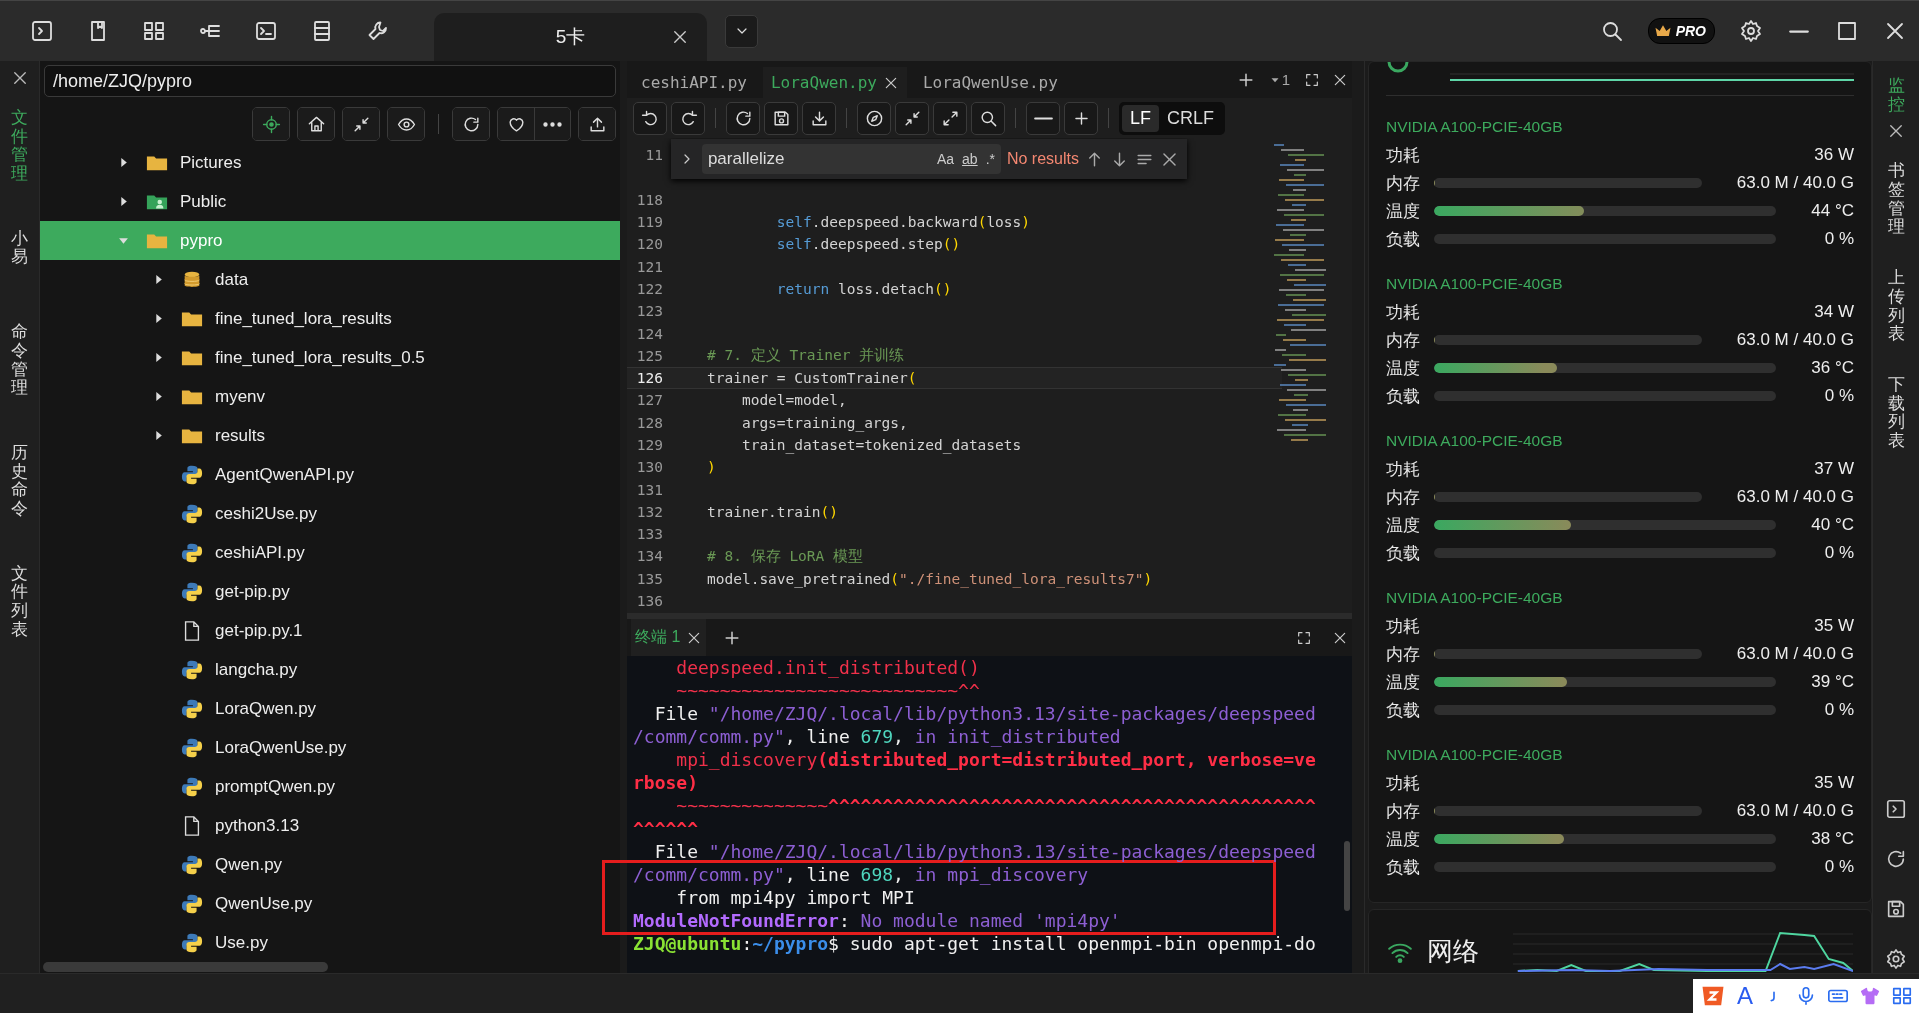  What do you see at coordinates (330, 552) in the screenshot?
I see `tree-item: ceshiAPI.py` at bounding box center [330, 552].